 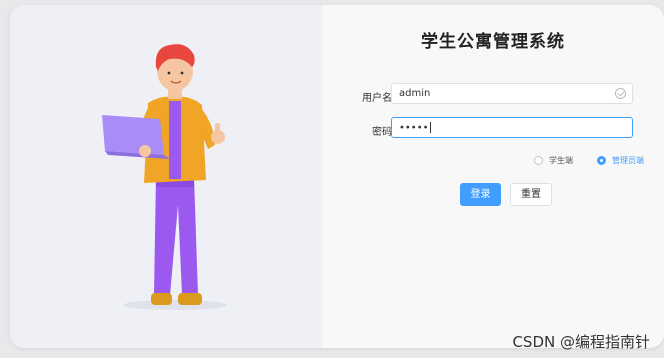 What do you see at coordinates (628, 160) in the screenshot?
I see `radio-admin-label: 管理员端` at bounding box center [628, 160].